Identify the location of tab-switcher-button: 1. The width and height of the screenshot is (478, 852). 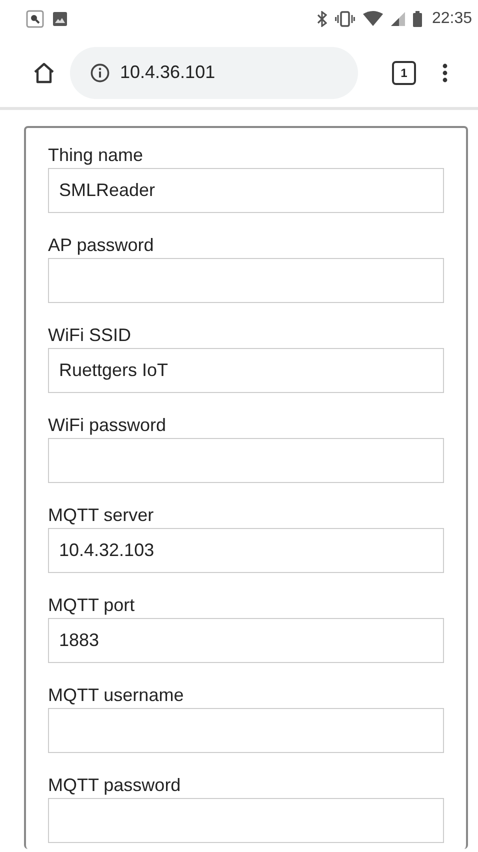
(404, 72).